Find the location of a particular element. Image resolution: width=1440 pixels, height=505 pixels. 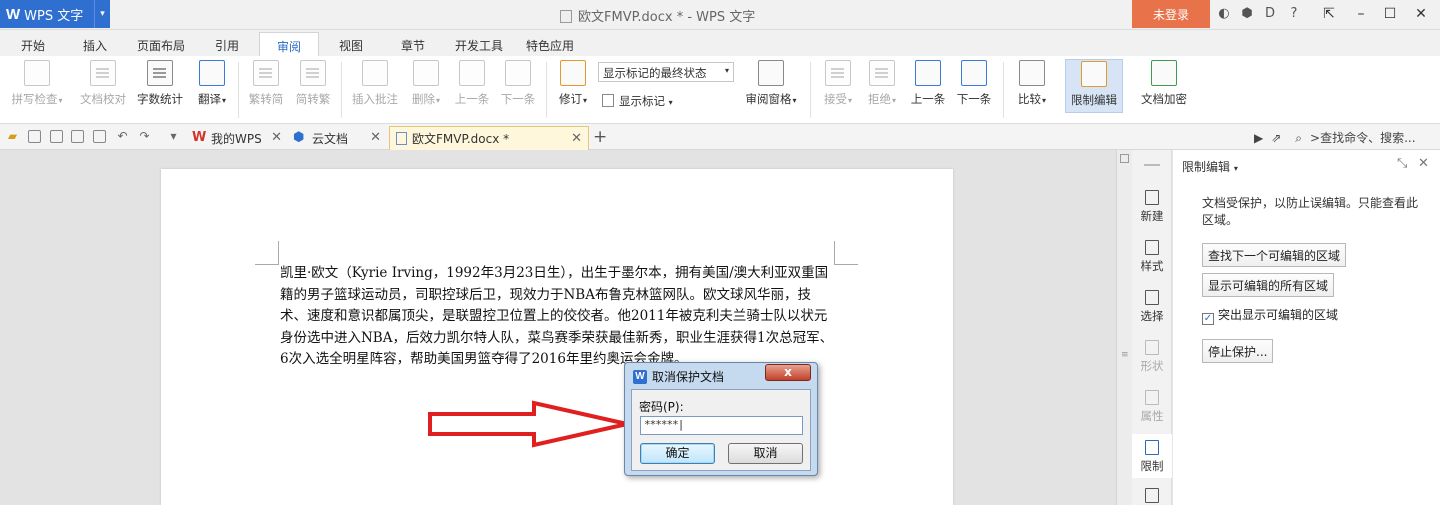

skin-icon: ◐ is located at coordinates (1224, 14).